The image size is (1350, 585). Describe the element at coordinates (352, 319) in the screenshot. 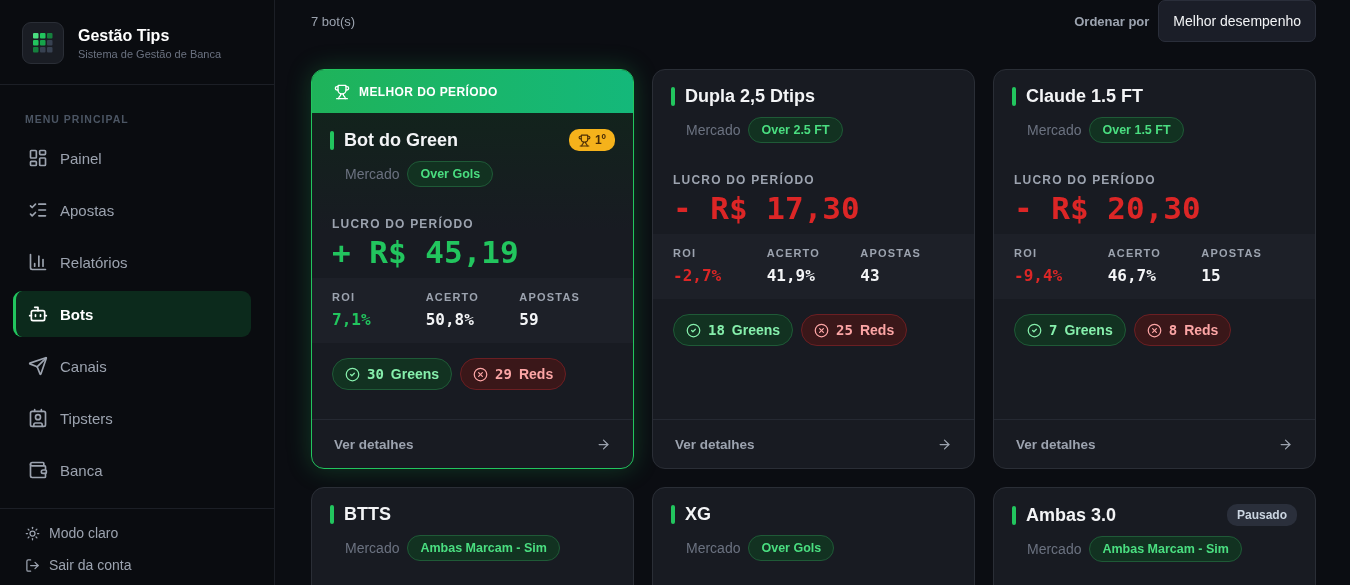

I see `stat-value: 7,1%` at that location.